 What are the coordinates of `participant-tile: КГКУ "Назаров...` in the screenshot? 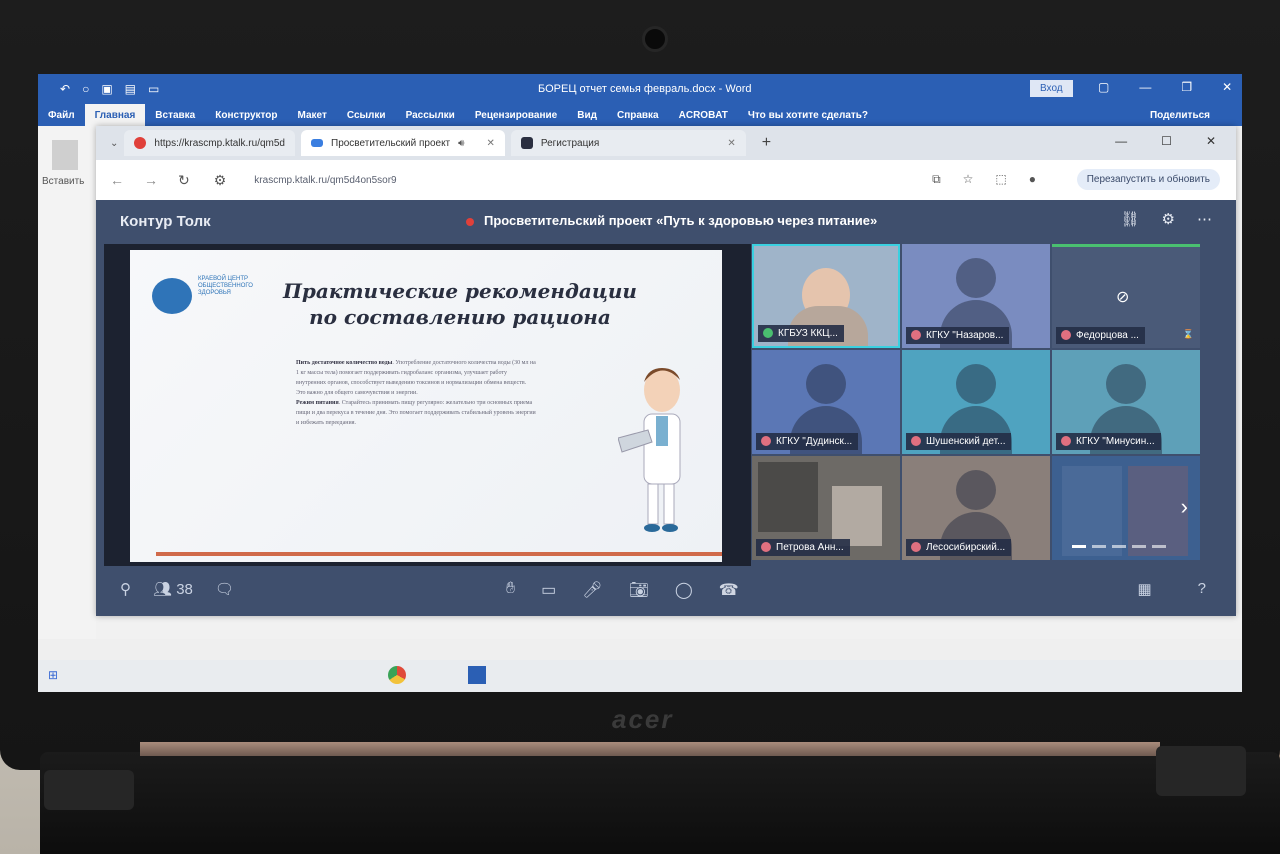 It's located at (976, 296).